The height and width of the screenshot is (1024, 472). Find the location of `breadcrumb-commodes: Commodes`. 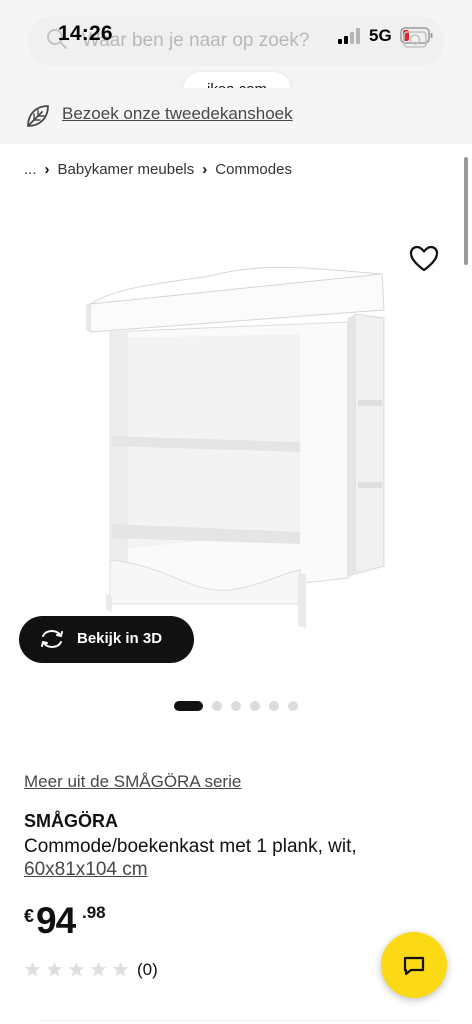

breadcrumb-commodes: Commodes is located at coordinates (253, 169).